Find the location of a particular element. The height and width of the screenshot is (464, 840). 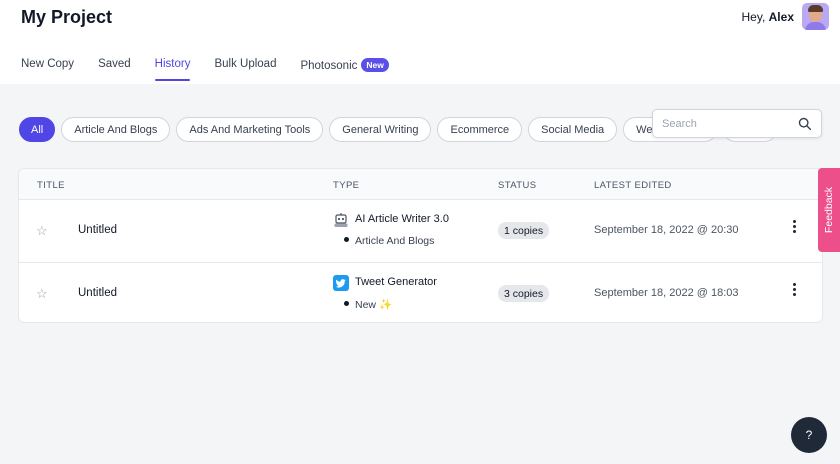

category-label: New is located at coordinates (366, 305).